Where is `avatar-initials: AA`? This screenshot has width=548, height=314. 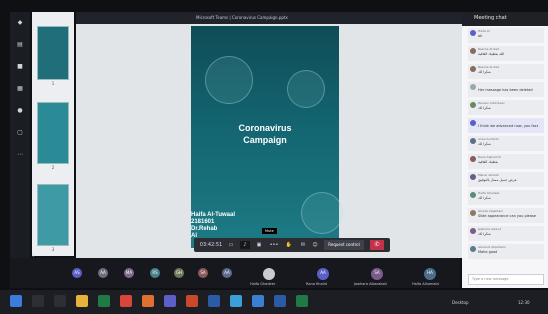
avatar-initials: AA is located at coordinates (323, 272).